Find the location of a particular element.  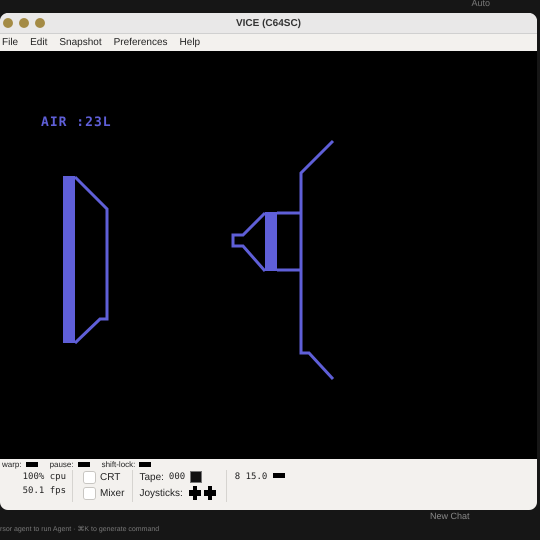

drive-led is located at coordinates (279, 475).